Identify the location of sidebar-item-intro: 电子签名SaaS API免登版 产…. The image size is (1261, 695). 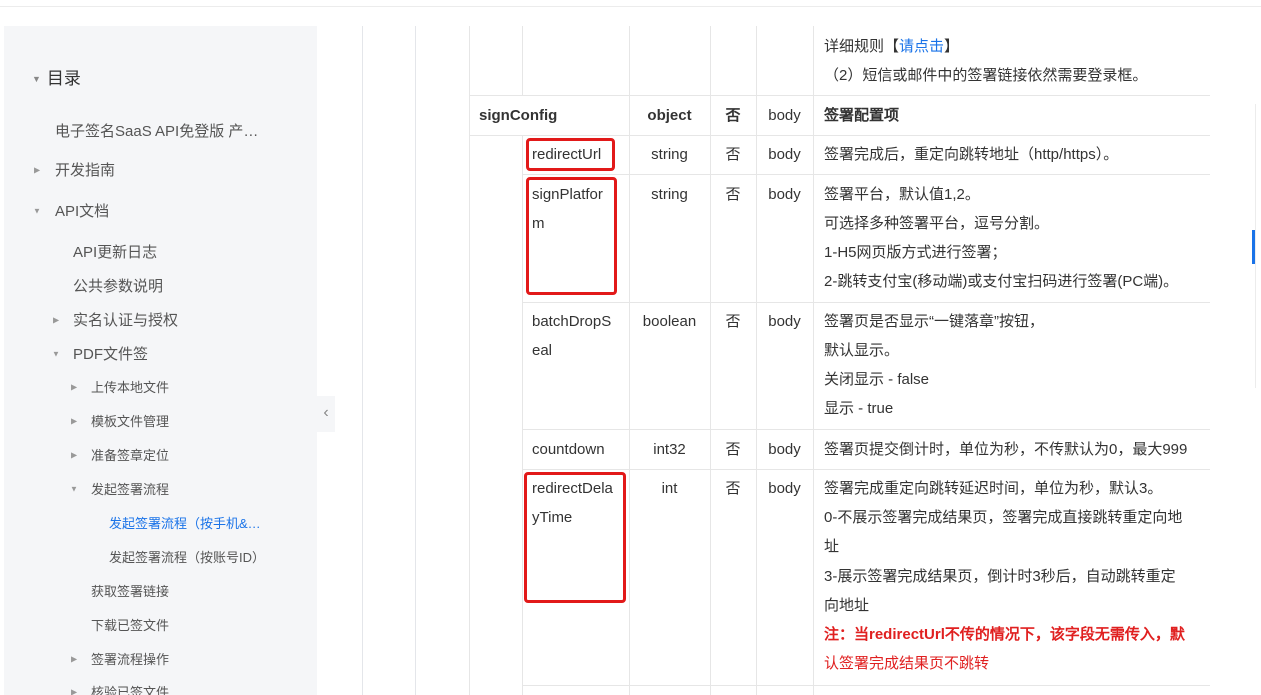
(156, 130).